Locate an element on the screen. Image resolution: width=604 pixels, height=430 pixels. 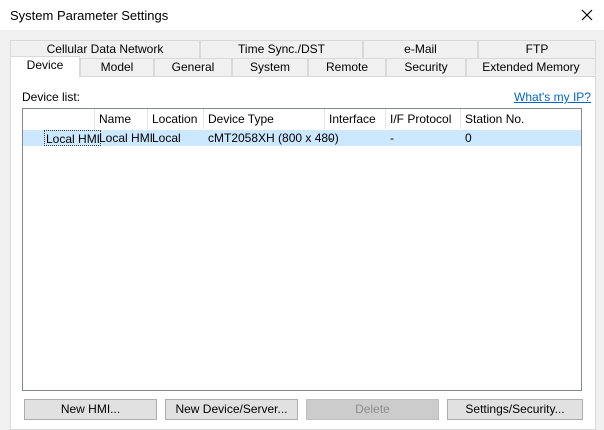
tab-time-sync-dst: Time Sync./DST is located at coordinates (281, 49).